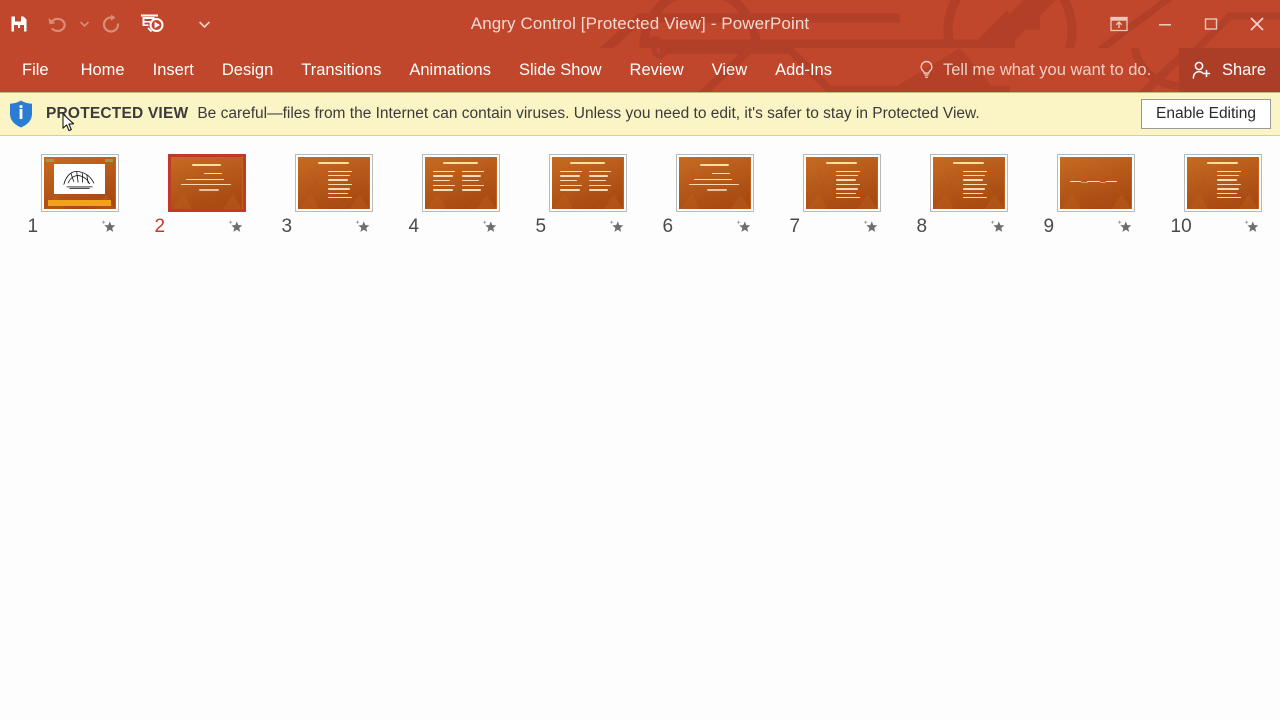 The width and height of the screenshot is (1280, 720). I want to click on slide-meta: 3, so click(334, 226).